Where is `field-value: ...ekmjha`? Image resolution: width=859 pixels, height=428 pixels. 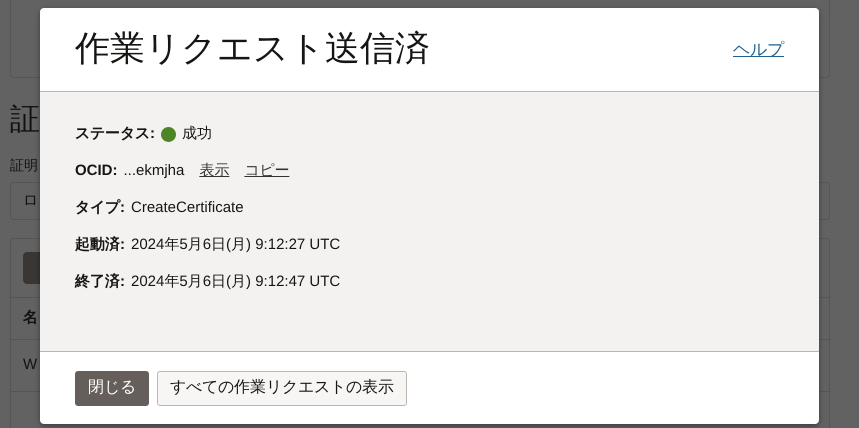 field-value: ...ekmjha is located at coordinates (154, 171).